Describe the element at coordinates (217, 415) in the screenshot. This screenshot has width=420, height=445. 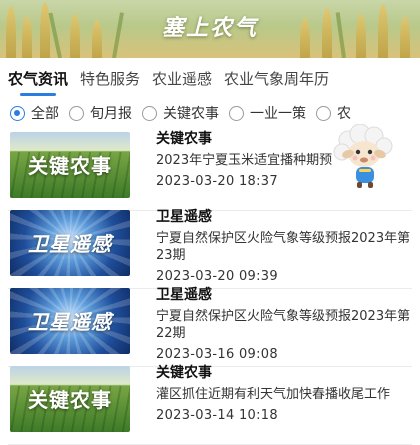
I see `item-date: 2023-03-14 10:18` at that location.